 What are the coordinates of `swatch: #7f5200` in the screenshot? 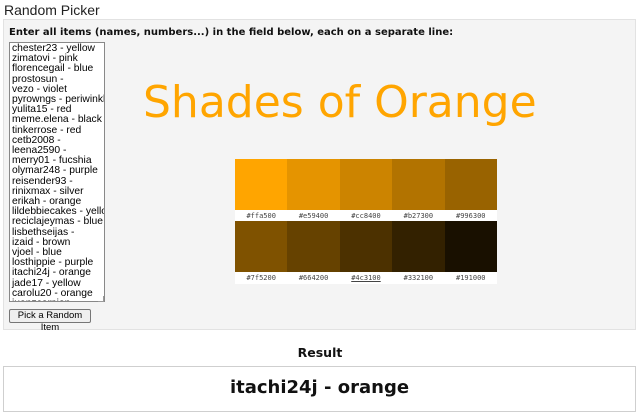 It's located at (261, 252).